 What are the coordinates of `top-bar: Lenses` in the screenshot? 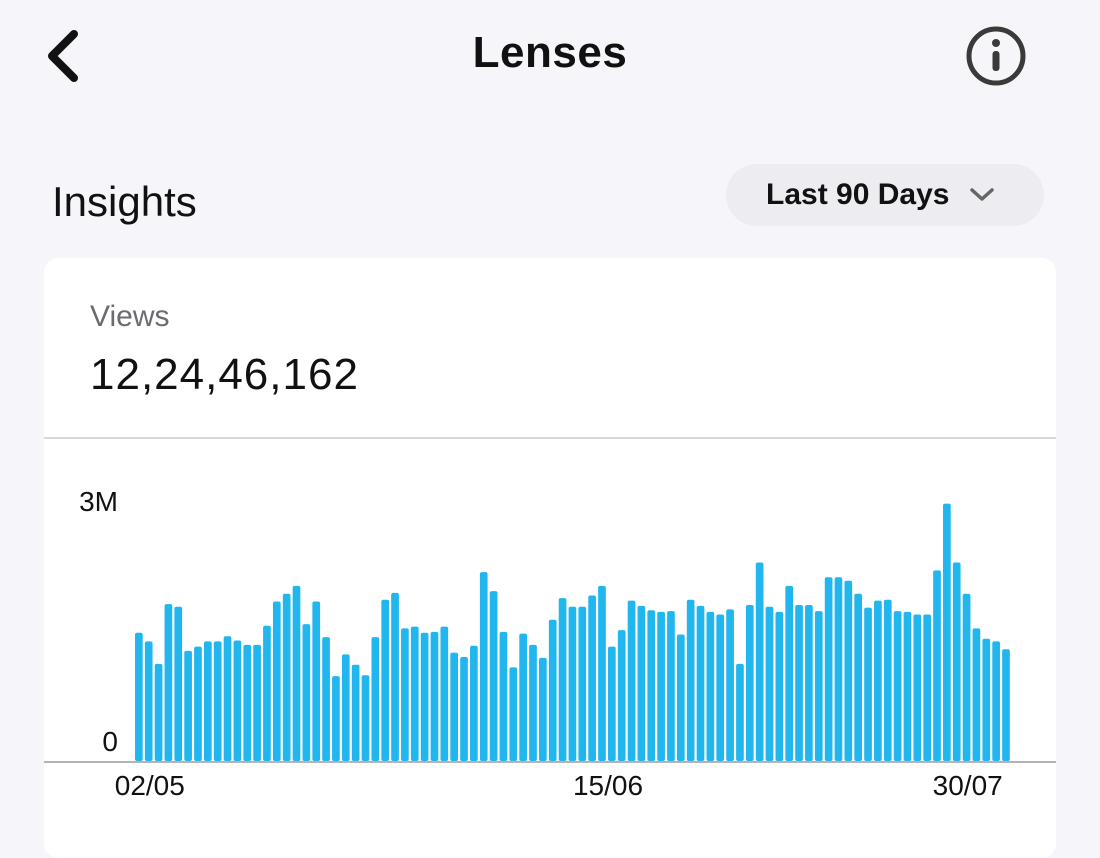 It's located at (550, 60).